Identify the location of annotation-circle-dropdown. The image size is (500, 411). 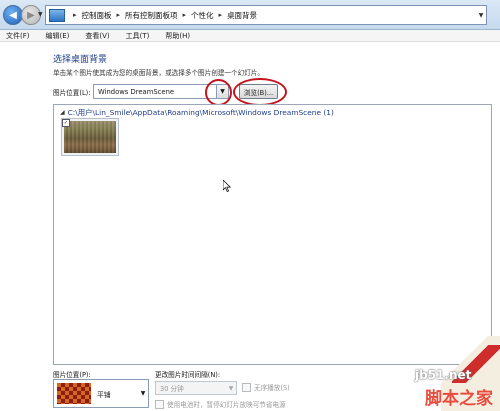
(218, 92).